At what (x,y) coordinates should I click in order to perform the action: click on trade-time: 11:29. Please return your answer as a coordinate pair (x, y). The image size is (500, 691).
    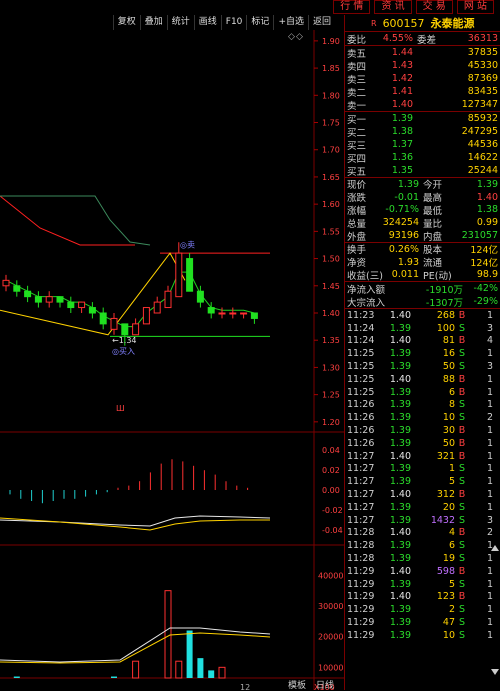
    Looking at the image, I should click on (361, 584).